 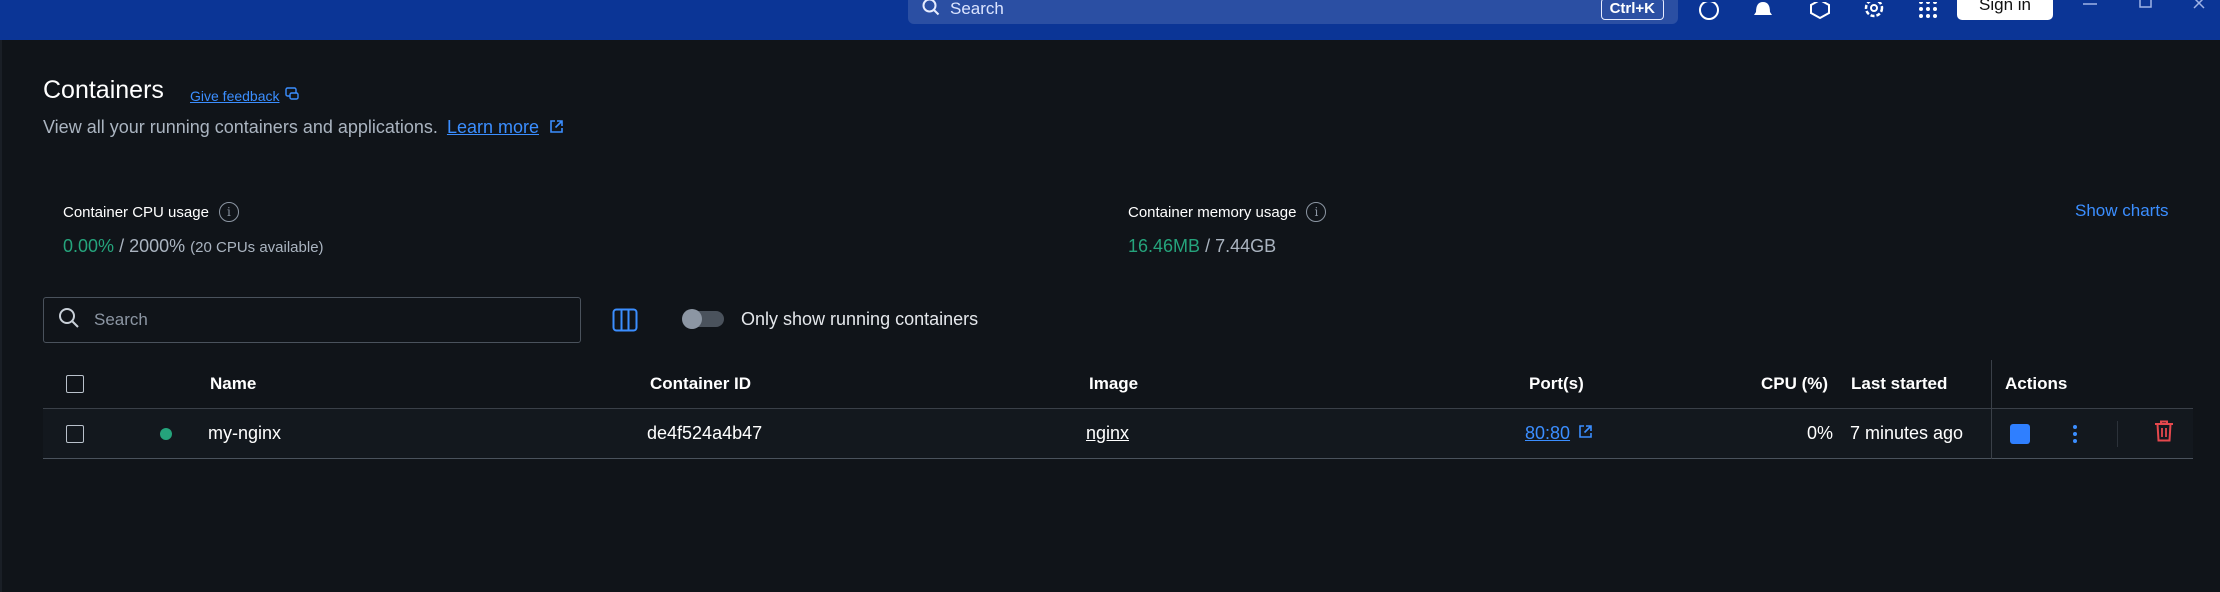 What do you see at coordinates (228, 212) in the screenshot?
I see `cpu-info-icon: i` at bounding box center [228, 212].